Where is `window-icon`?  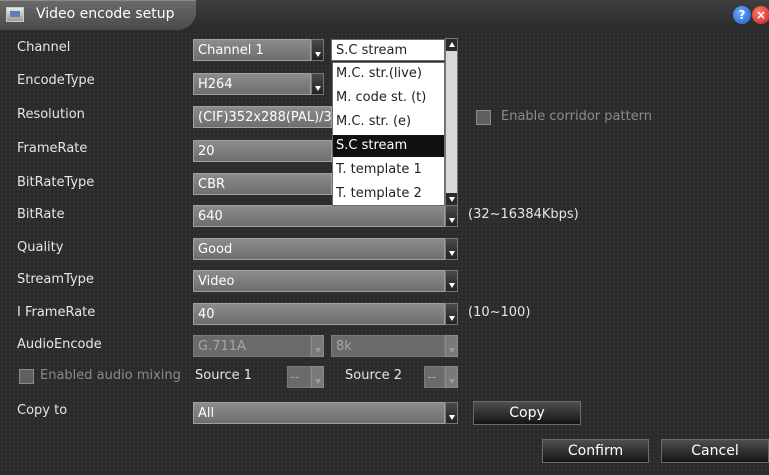 window-icon is located at coordinates (15, 14).